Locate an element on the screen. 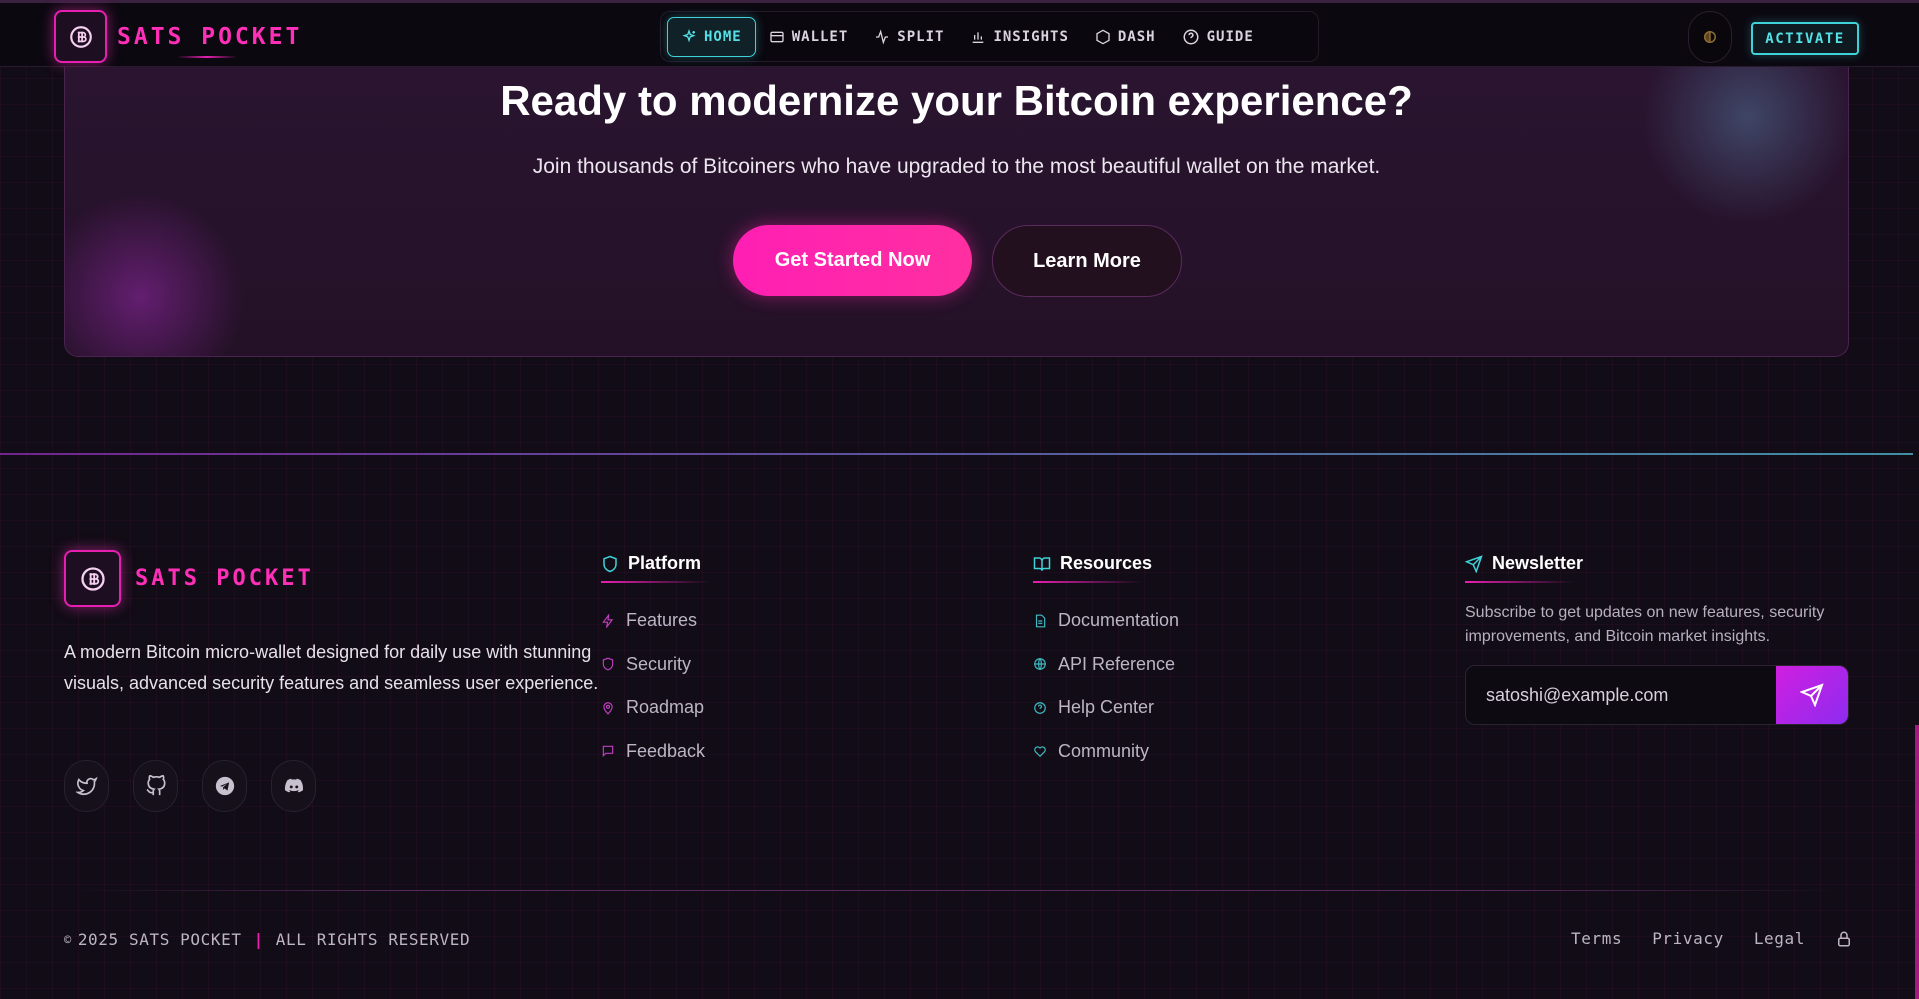 The height and width of the screenshot is (999, 1919). nav-dash-label: DASH is located at coordinates (1136, 36).